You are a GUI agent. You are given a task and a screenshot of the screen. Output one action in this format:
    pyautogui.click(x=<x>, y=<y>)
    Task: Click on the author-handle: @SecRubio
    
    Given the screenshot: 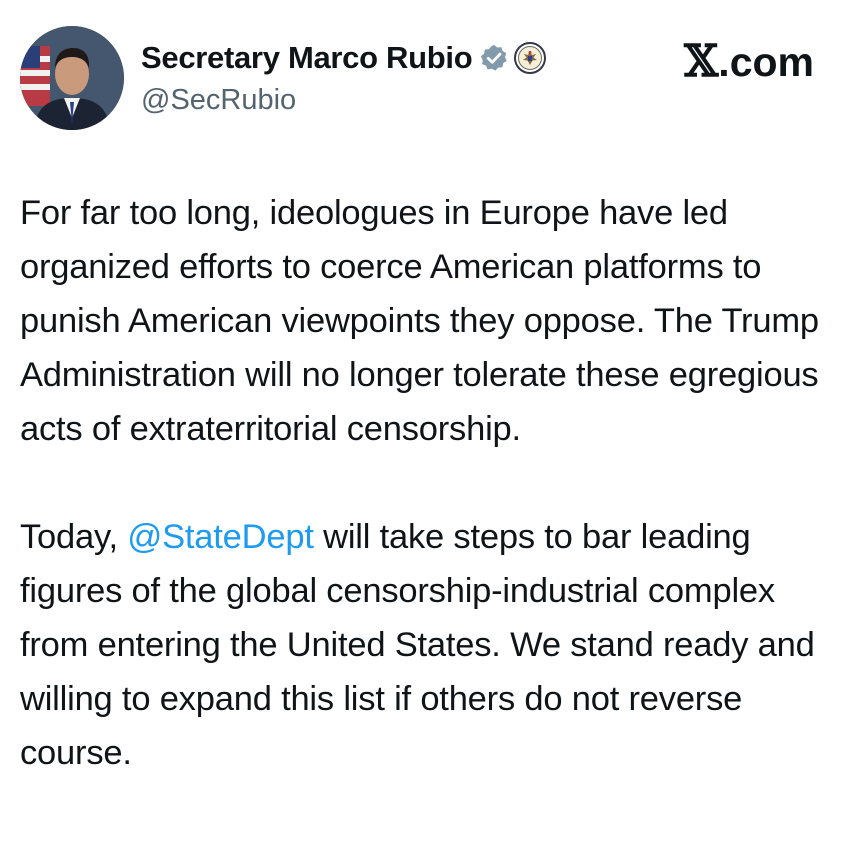 What is the action you would take?
    pyautogui.click(x=218, y=100)
    